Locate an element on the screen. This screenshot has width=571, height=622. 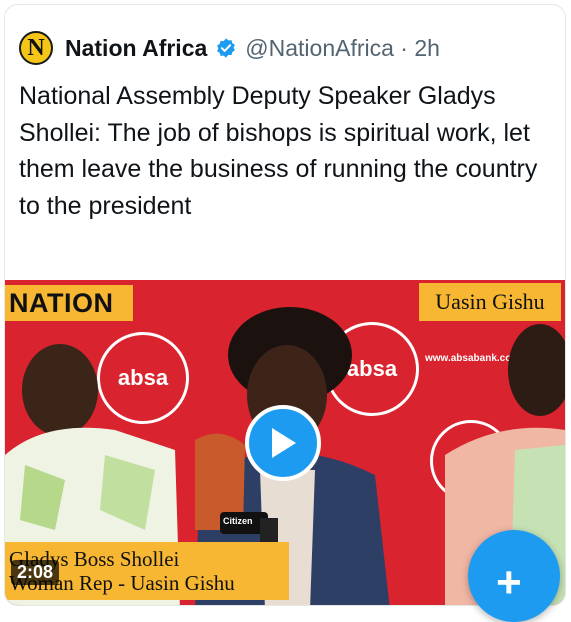
play-button is located at coordinates (283, 443).